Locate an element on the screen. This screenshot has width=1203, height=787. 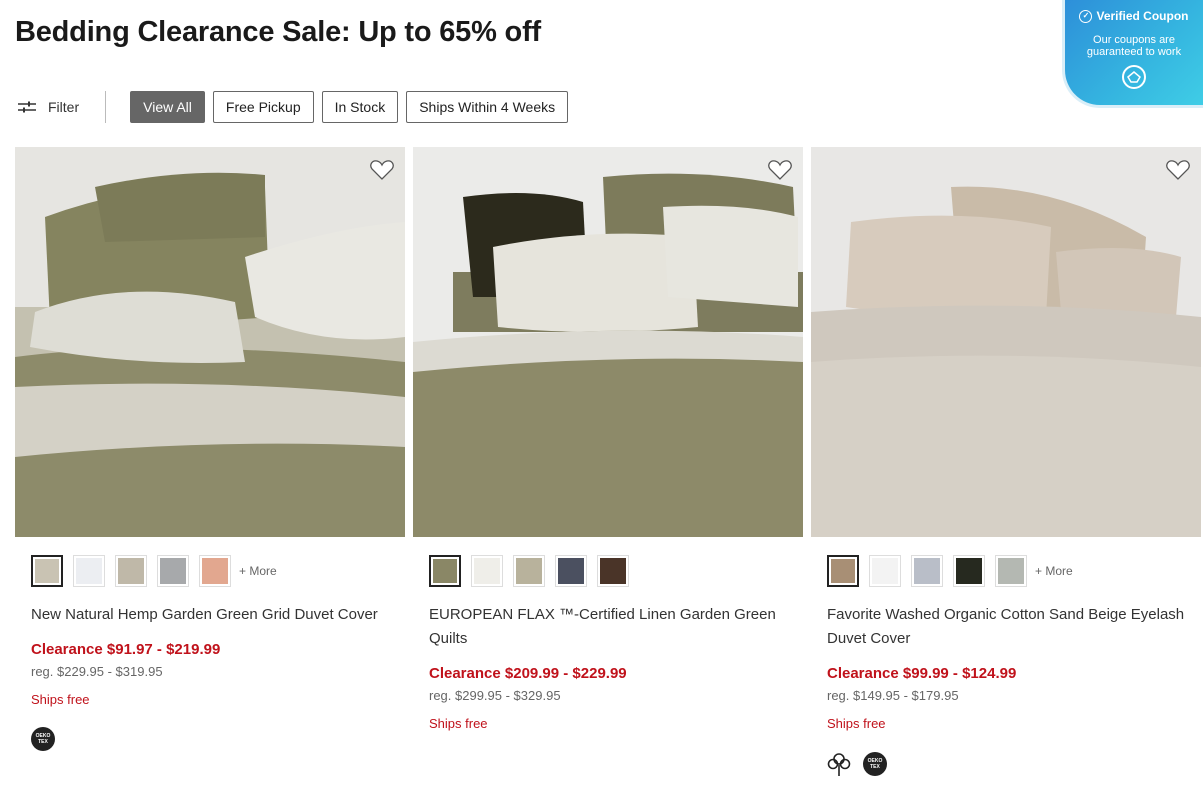
sale-price: Clearance $99.99 - $124.99 is located at coordinates (922, 673).